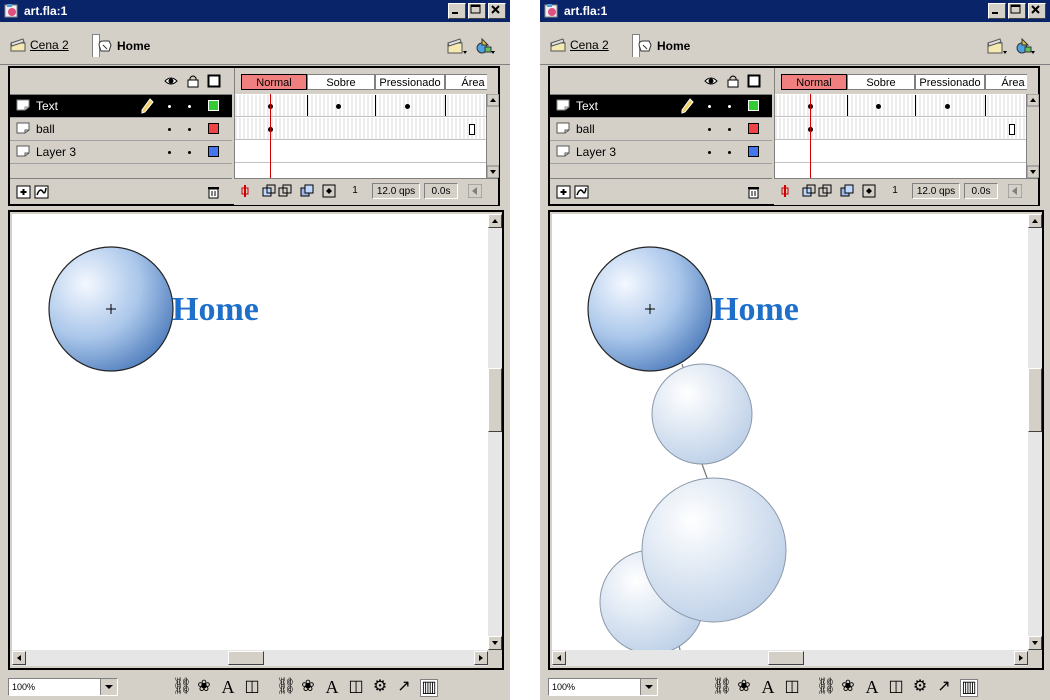 This screenshot has height=700, width=1050. Describe the element at coordinates (792, 687) in the screenshot. I see `instance-panel-icon: ◫` at that location.